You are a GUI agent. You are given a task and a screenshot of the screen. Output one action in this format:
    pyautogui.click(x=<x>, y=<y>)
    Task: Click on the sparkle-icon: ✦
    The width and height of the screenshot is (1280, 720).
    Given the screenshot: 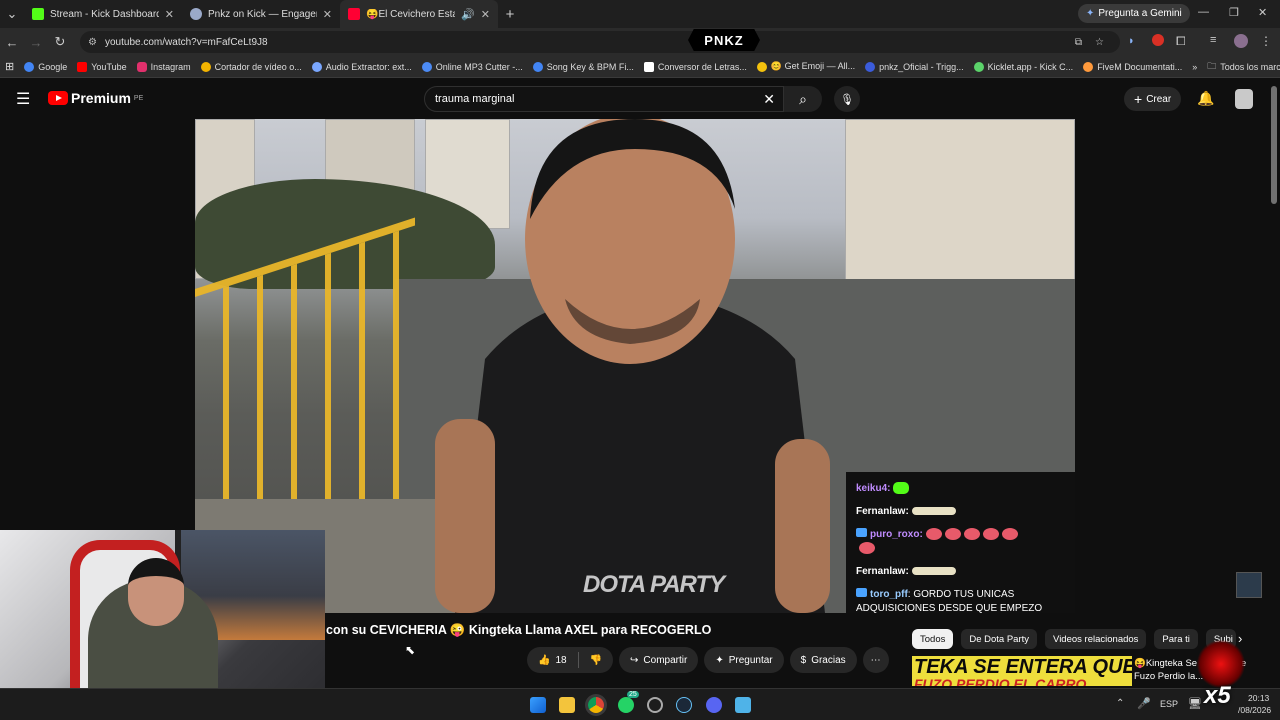 What is the action you would take?
    pyautogui.click(x=719, y=660)
    